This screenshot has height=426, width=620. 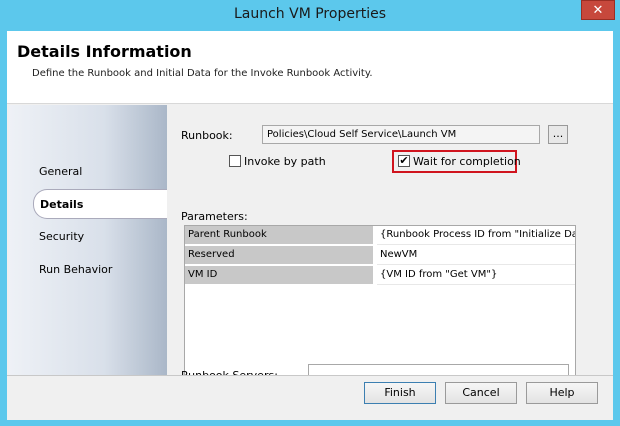 I want to click on nav-item-details: Details, so click(x=100, y=204).